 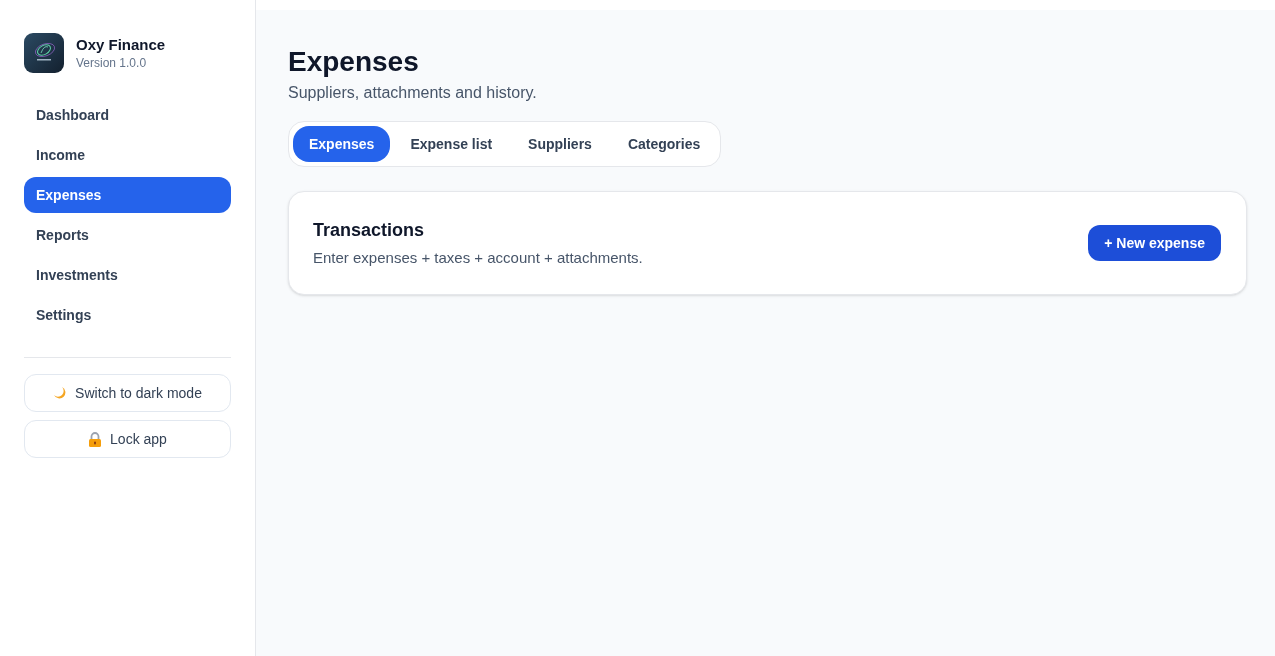 What do you see at coordinates (127, 115) in the screenshot?
I see `nav-item: Dashboard` at bounding box center [127, 115].